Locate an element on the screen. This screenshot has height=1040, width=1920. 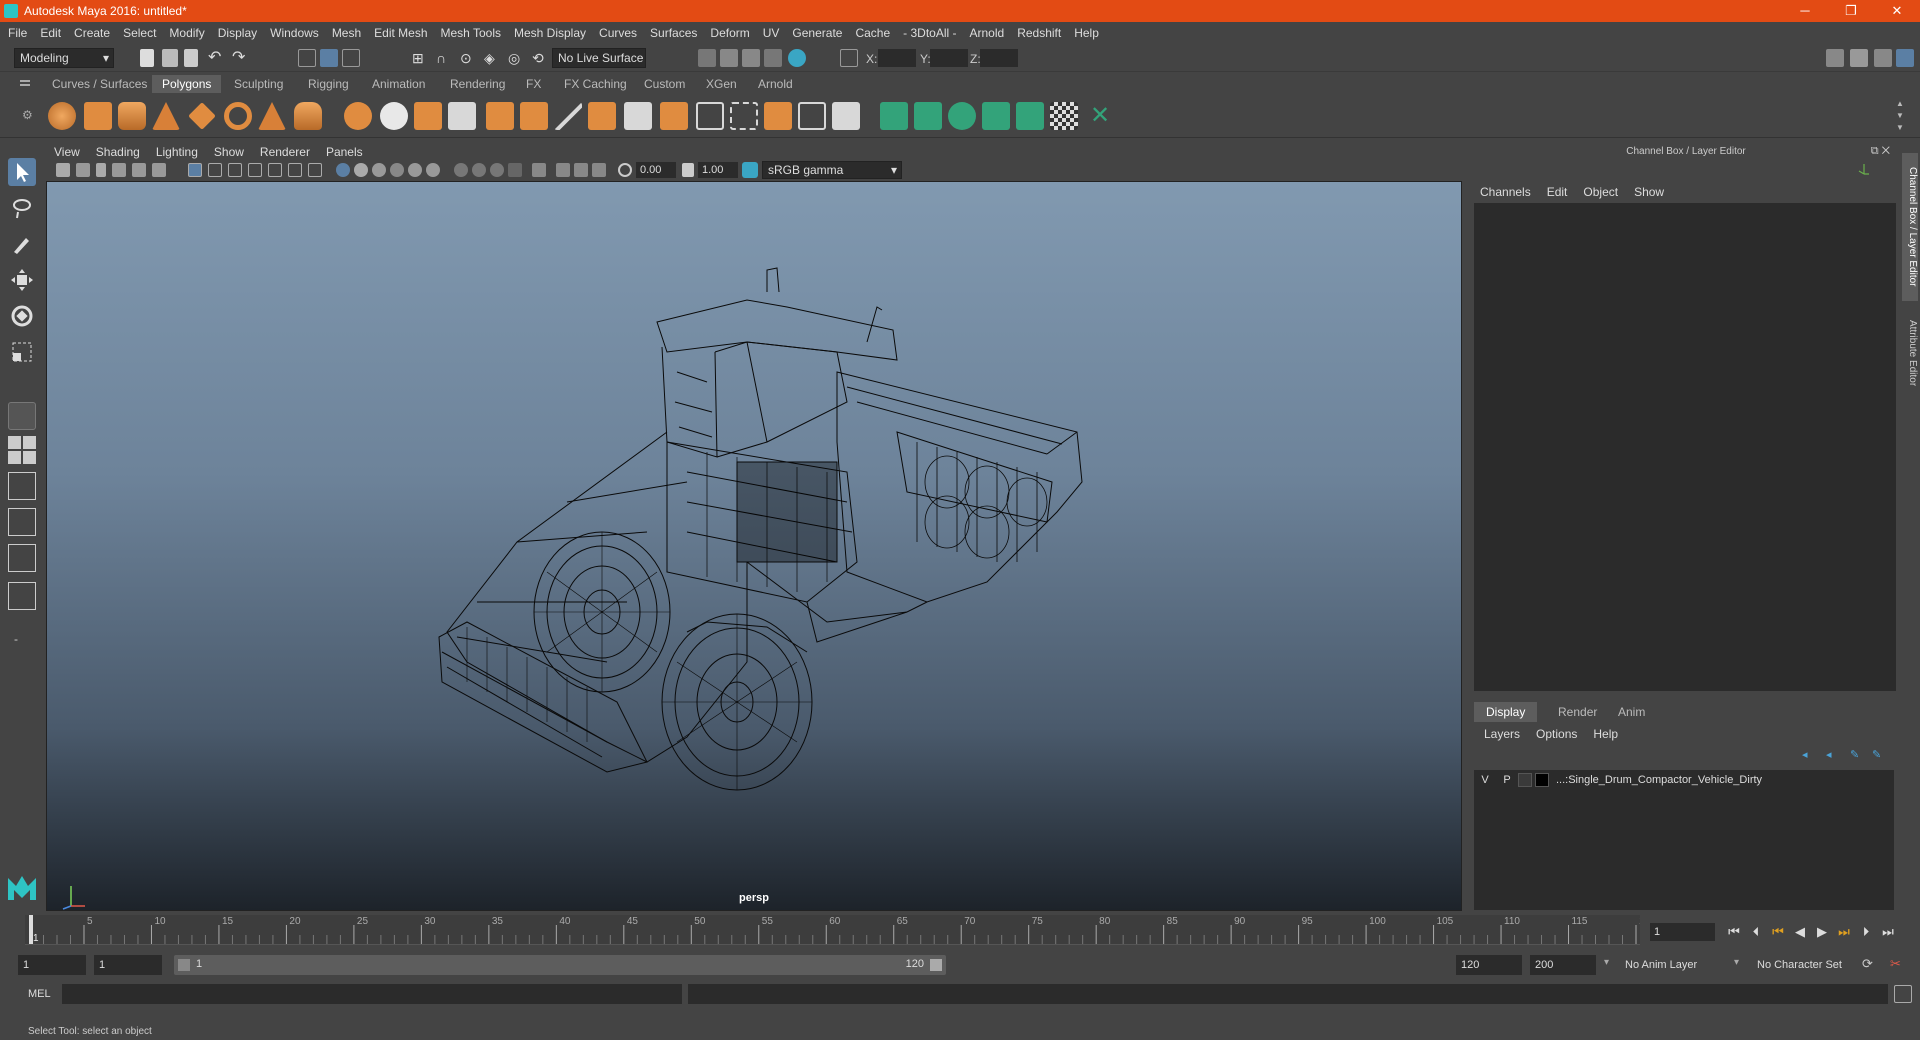
live-surface-field: No Live Surface is located at coordinates (599, 58).